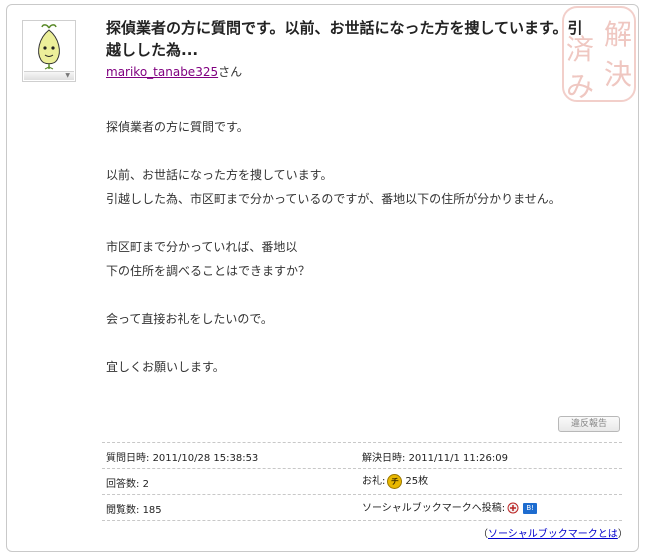 This screenshot has height=559, width=647. What do you see at coordinates (49, 75) in the screenshot?
I see `avatar-menu-toggle: ▼` at bounding box center [49, 75].